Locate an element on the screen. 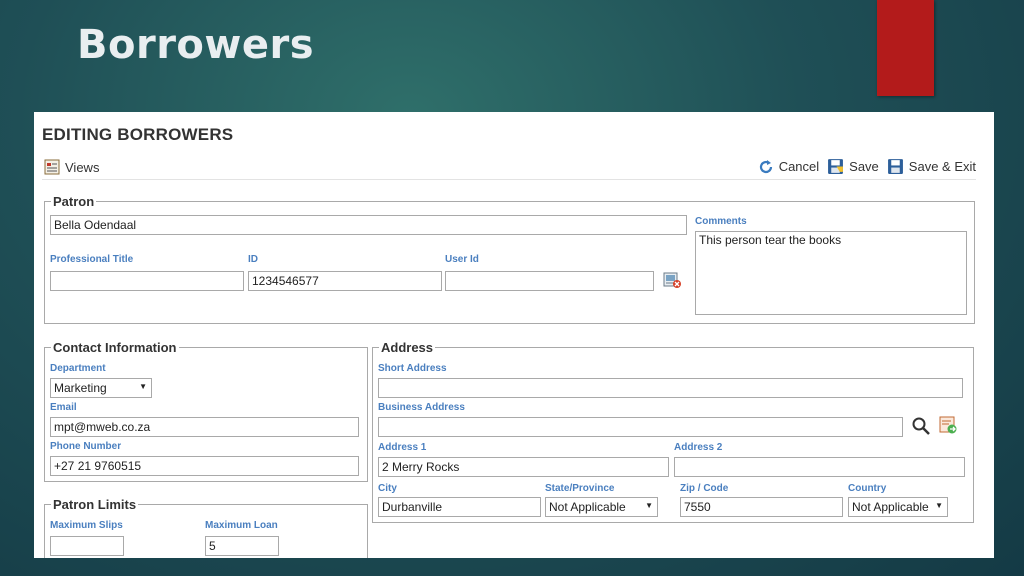 This screenshot has height=576, width=1024. red-accent-bar is located at coordinates (905, 48).